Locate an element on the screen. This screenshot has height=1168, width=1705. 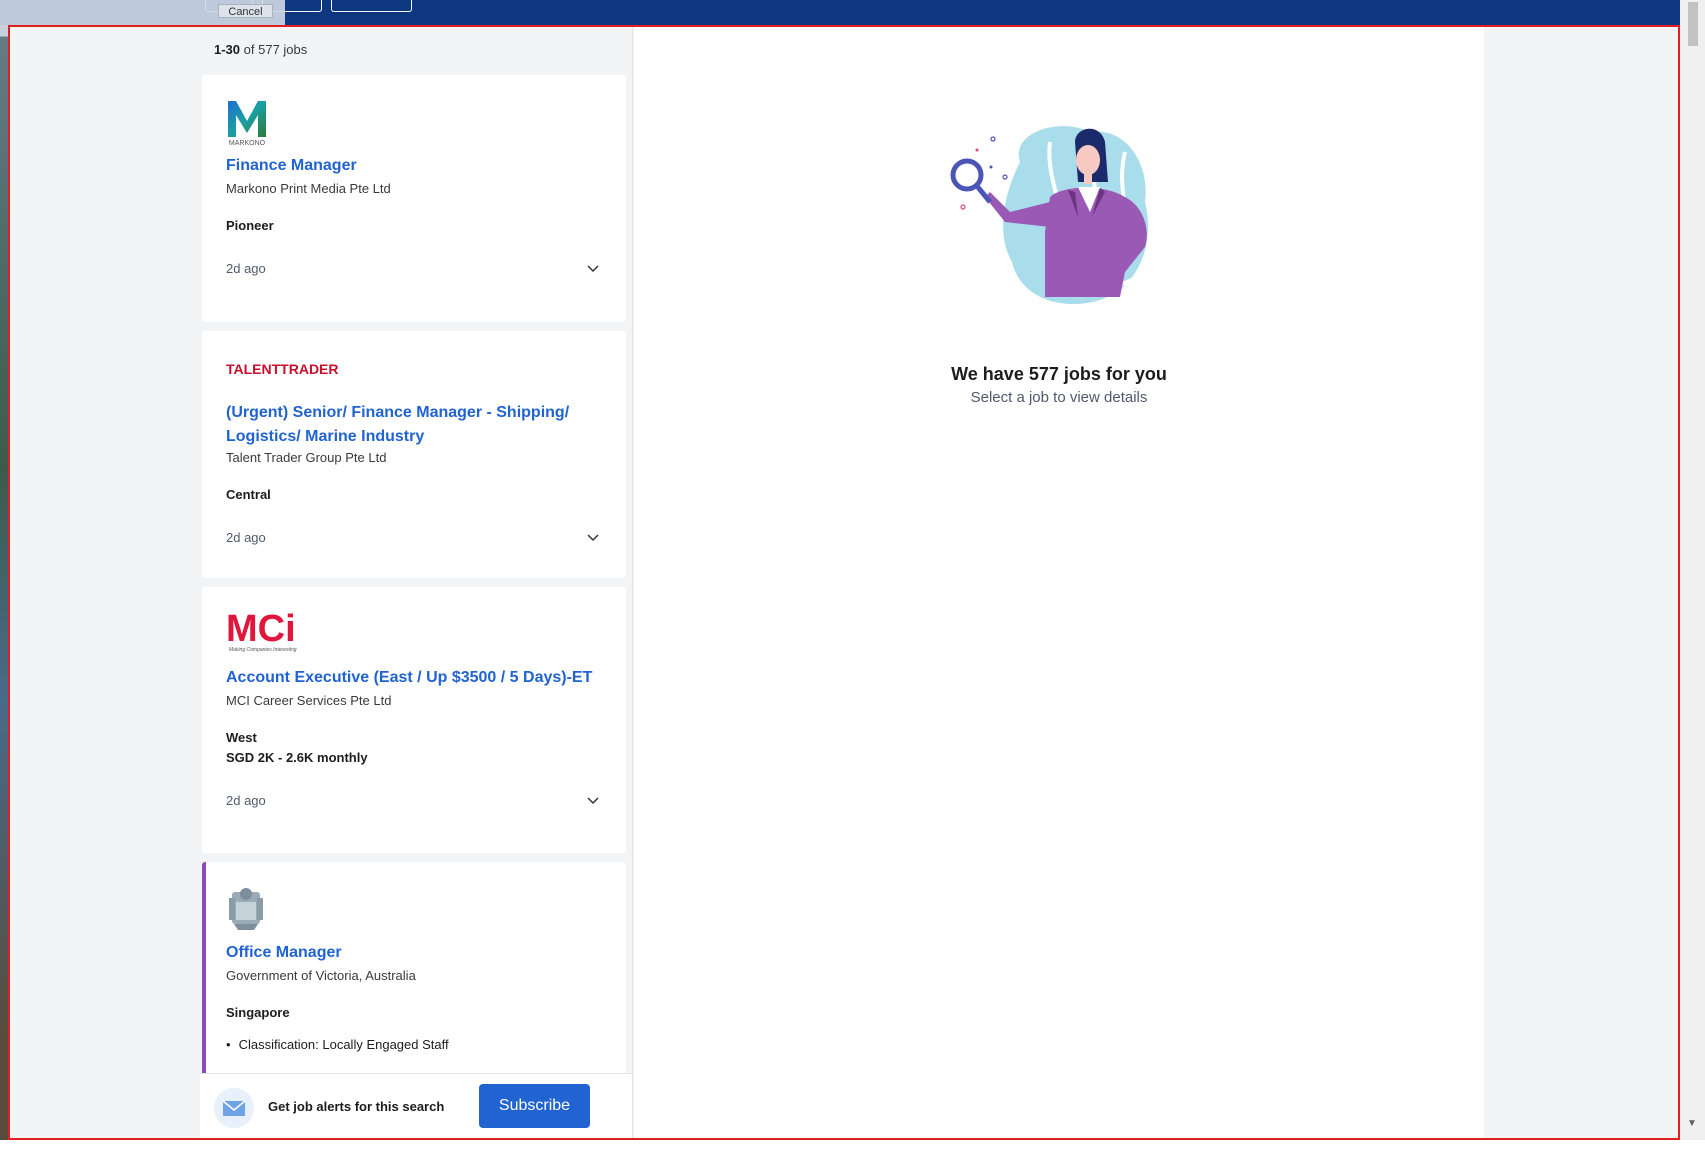
company-name: Markono Print Media Pte Ltd is located at coordinates (308, 188).